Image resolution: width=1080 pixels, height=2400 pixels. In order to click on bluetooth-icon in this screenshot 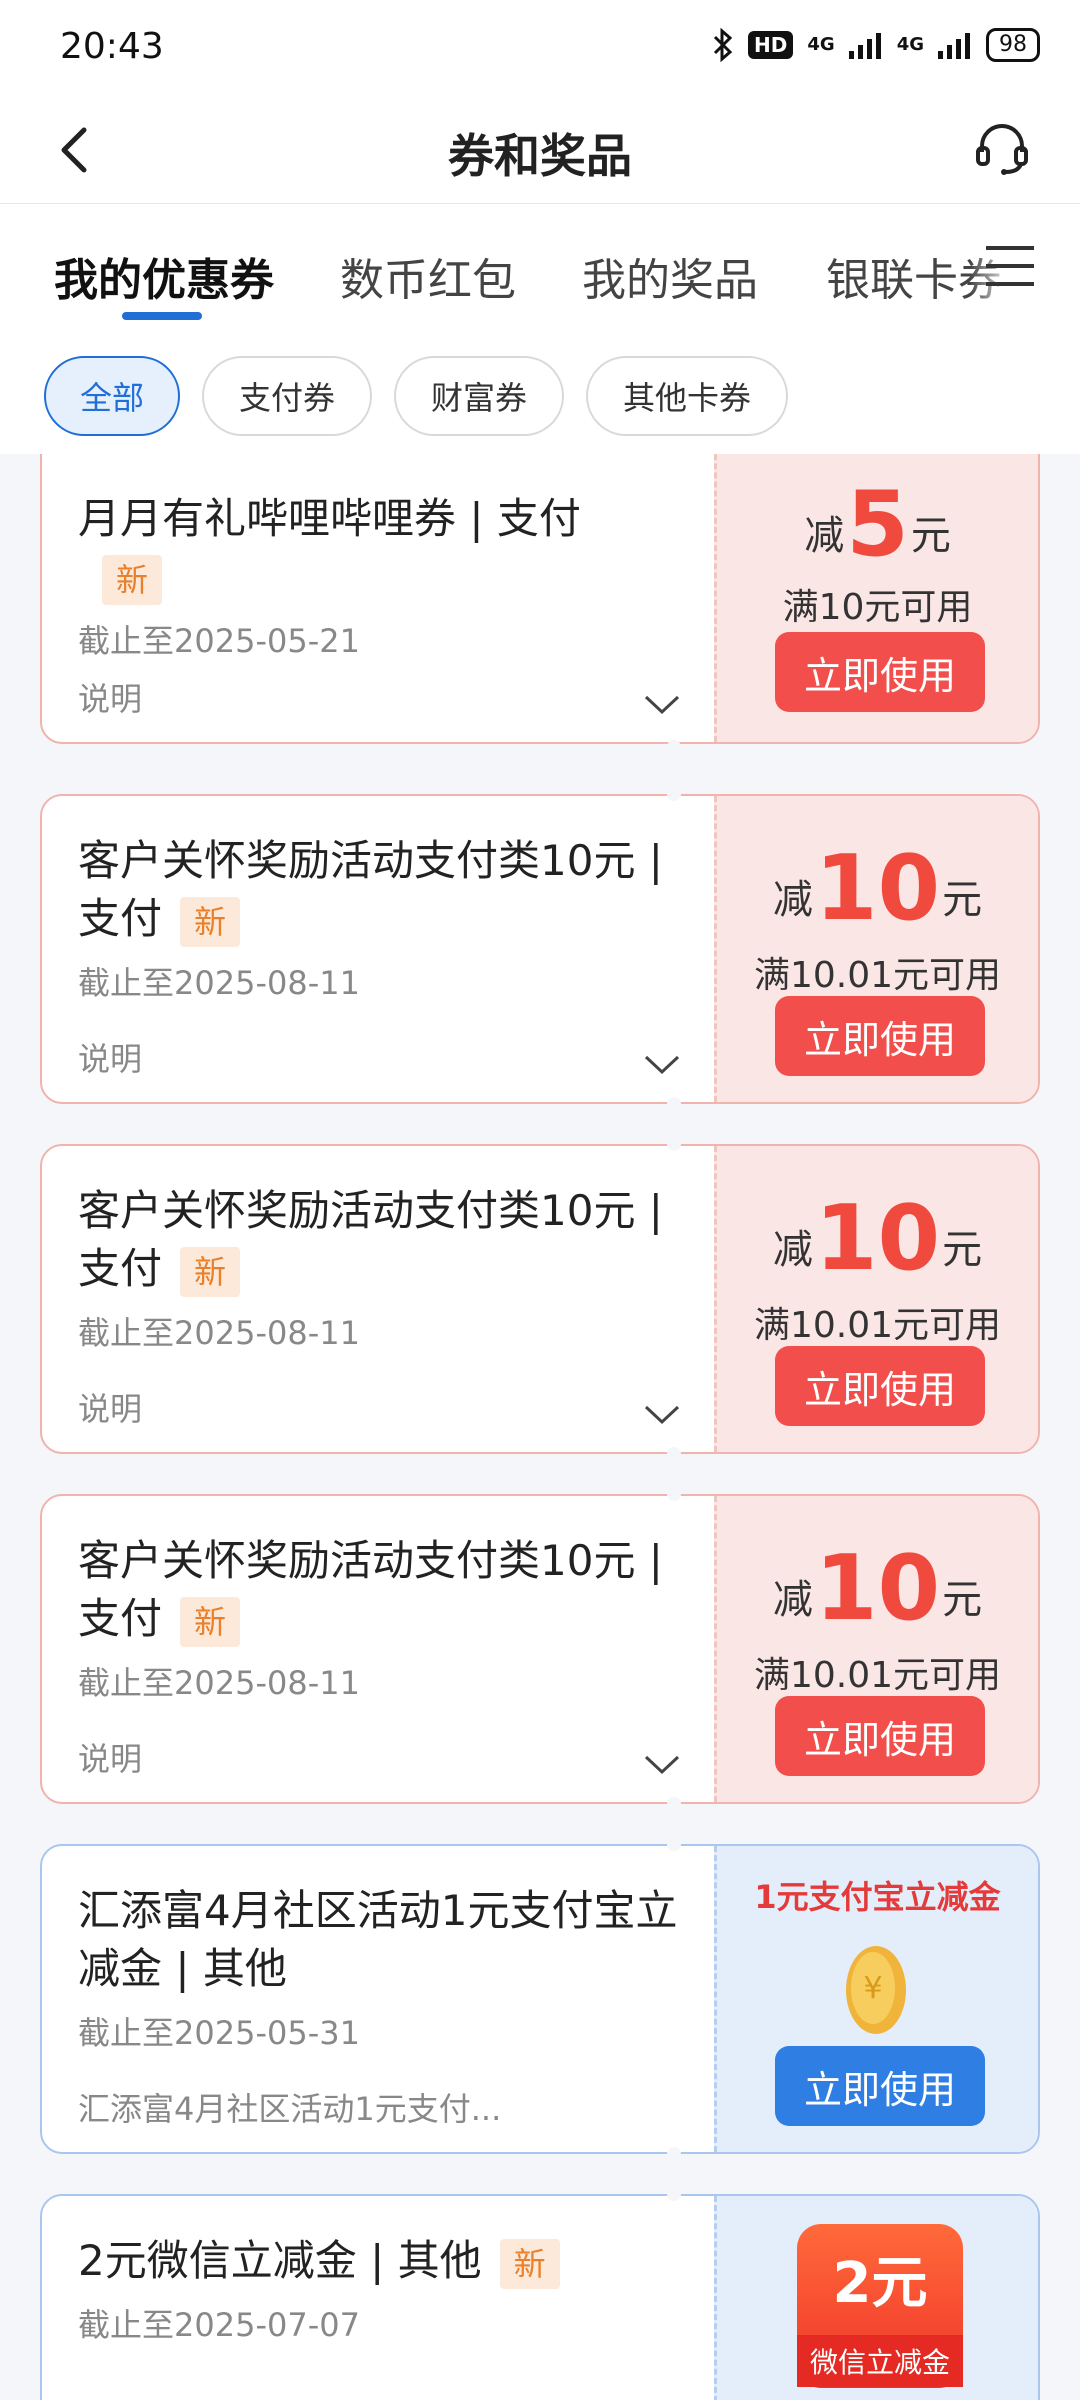, I will do `click(723, 45)`.